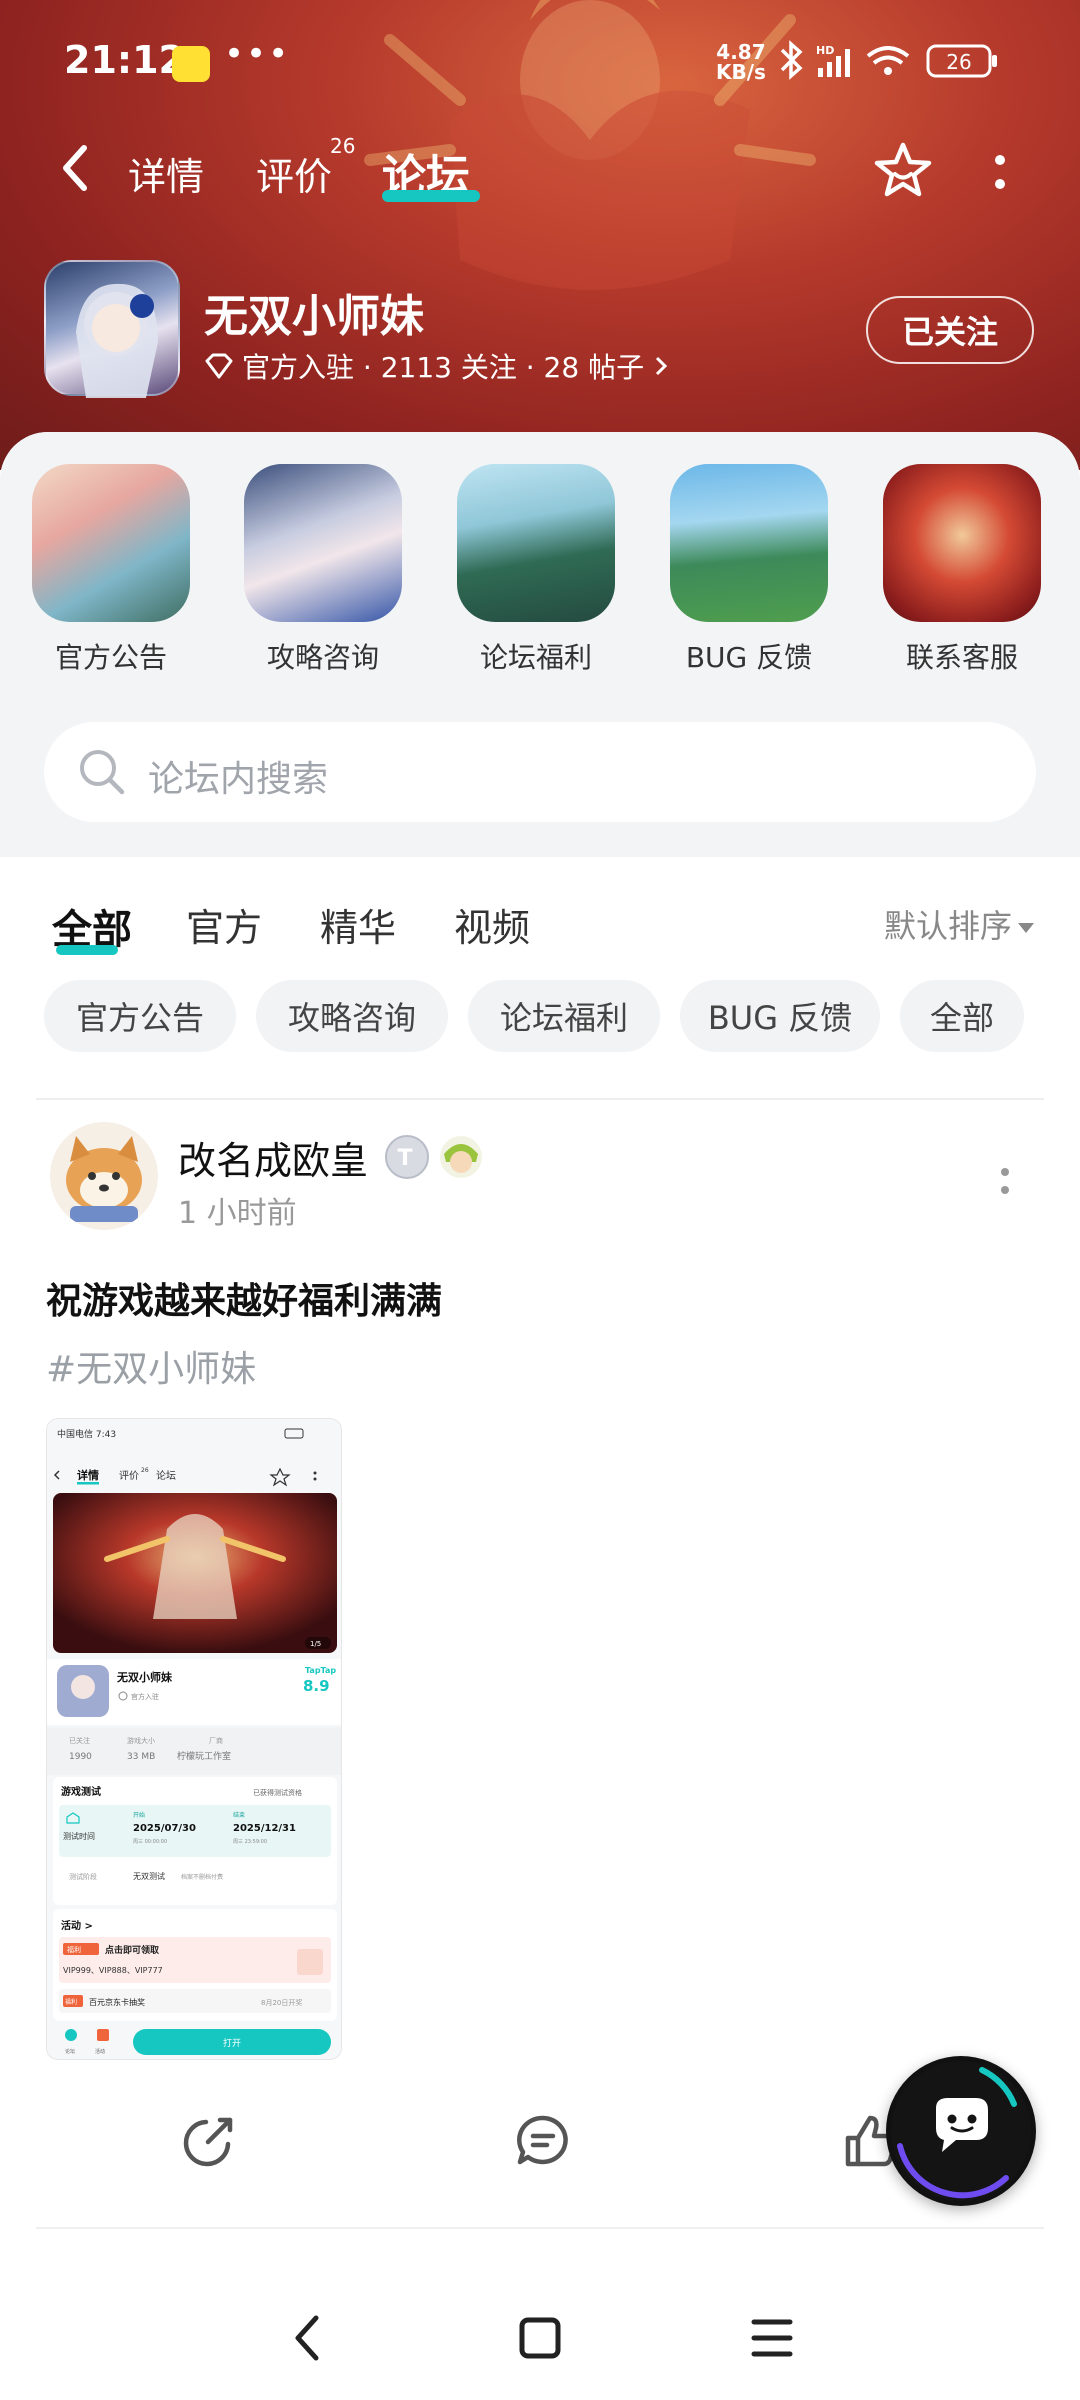  I want to click on thumb-end-time: 周三 23:59:00, so click(250, 1842).